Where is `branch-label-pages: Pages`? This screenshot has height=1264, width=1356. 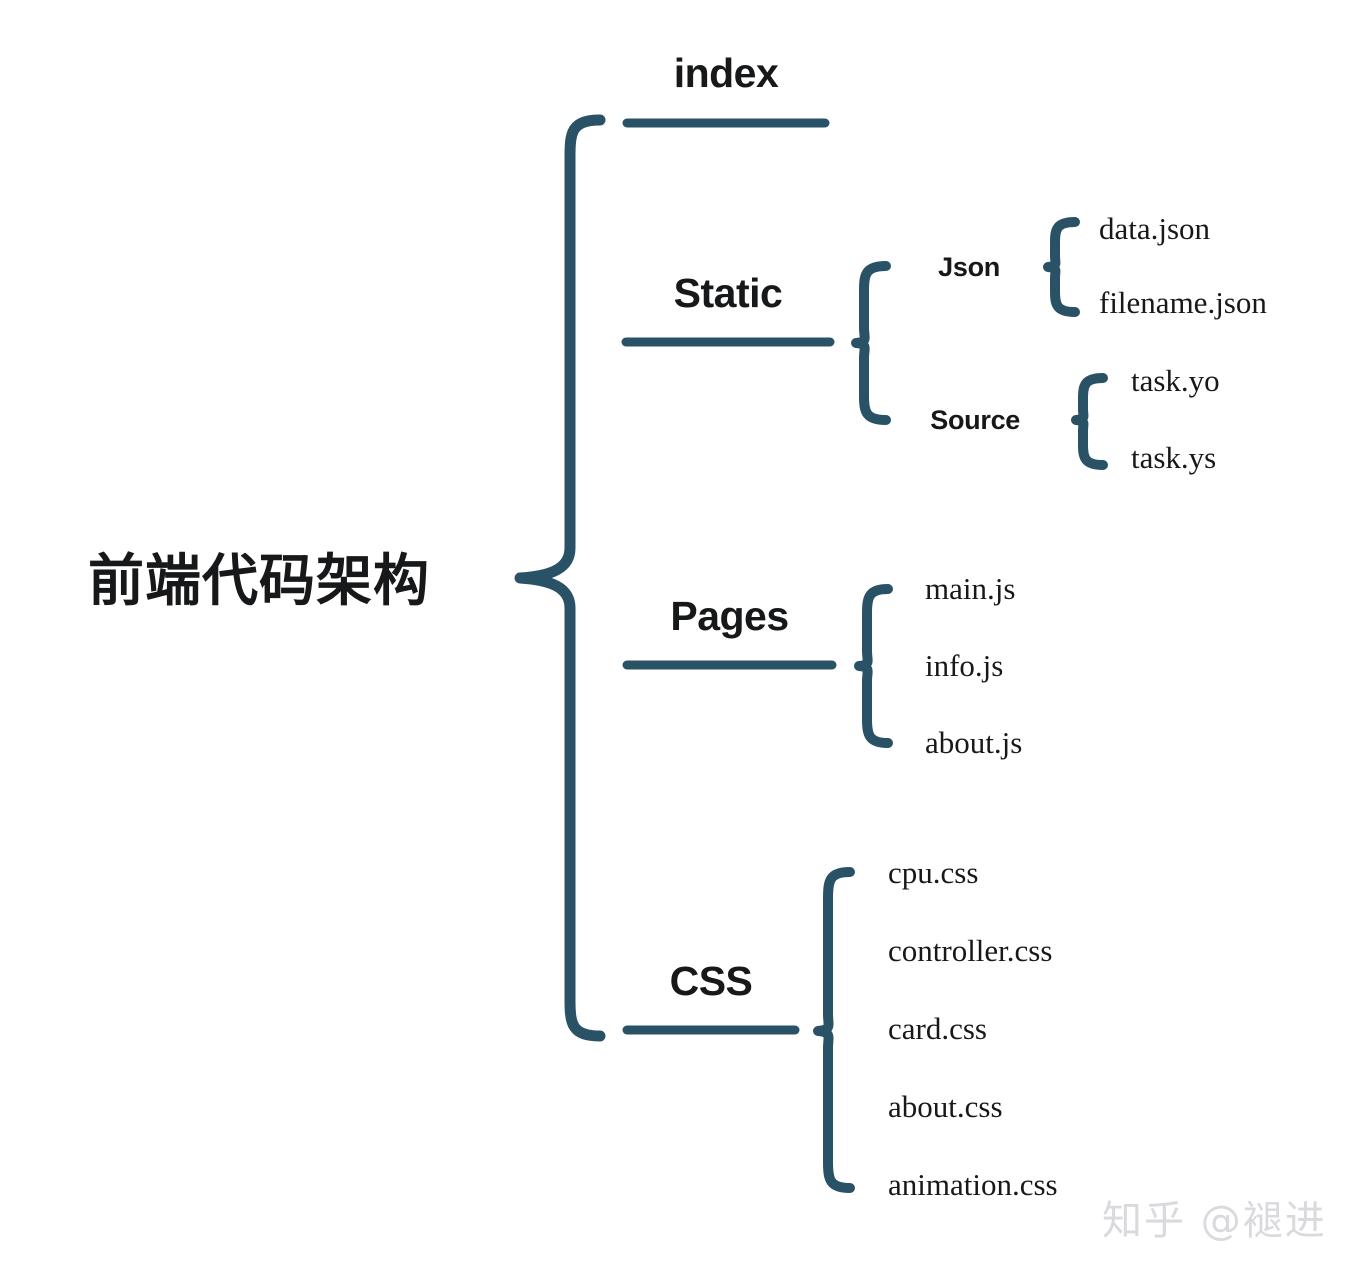 branch-label-pages: Pages is located at coordinates (729, 616).